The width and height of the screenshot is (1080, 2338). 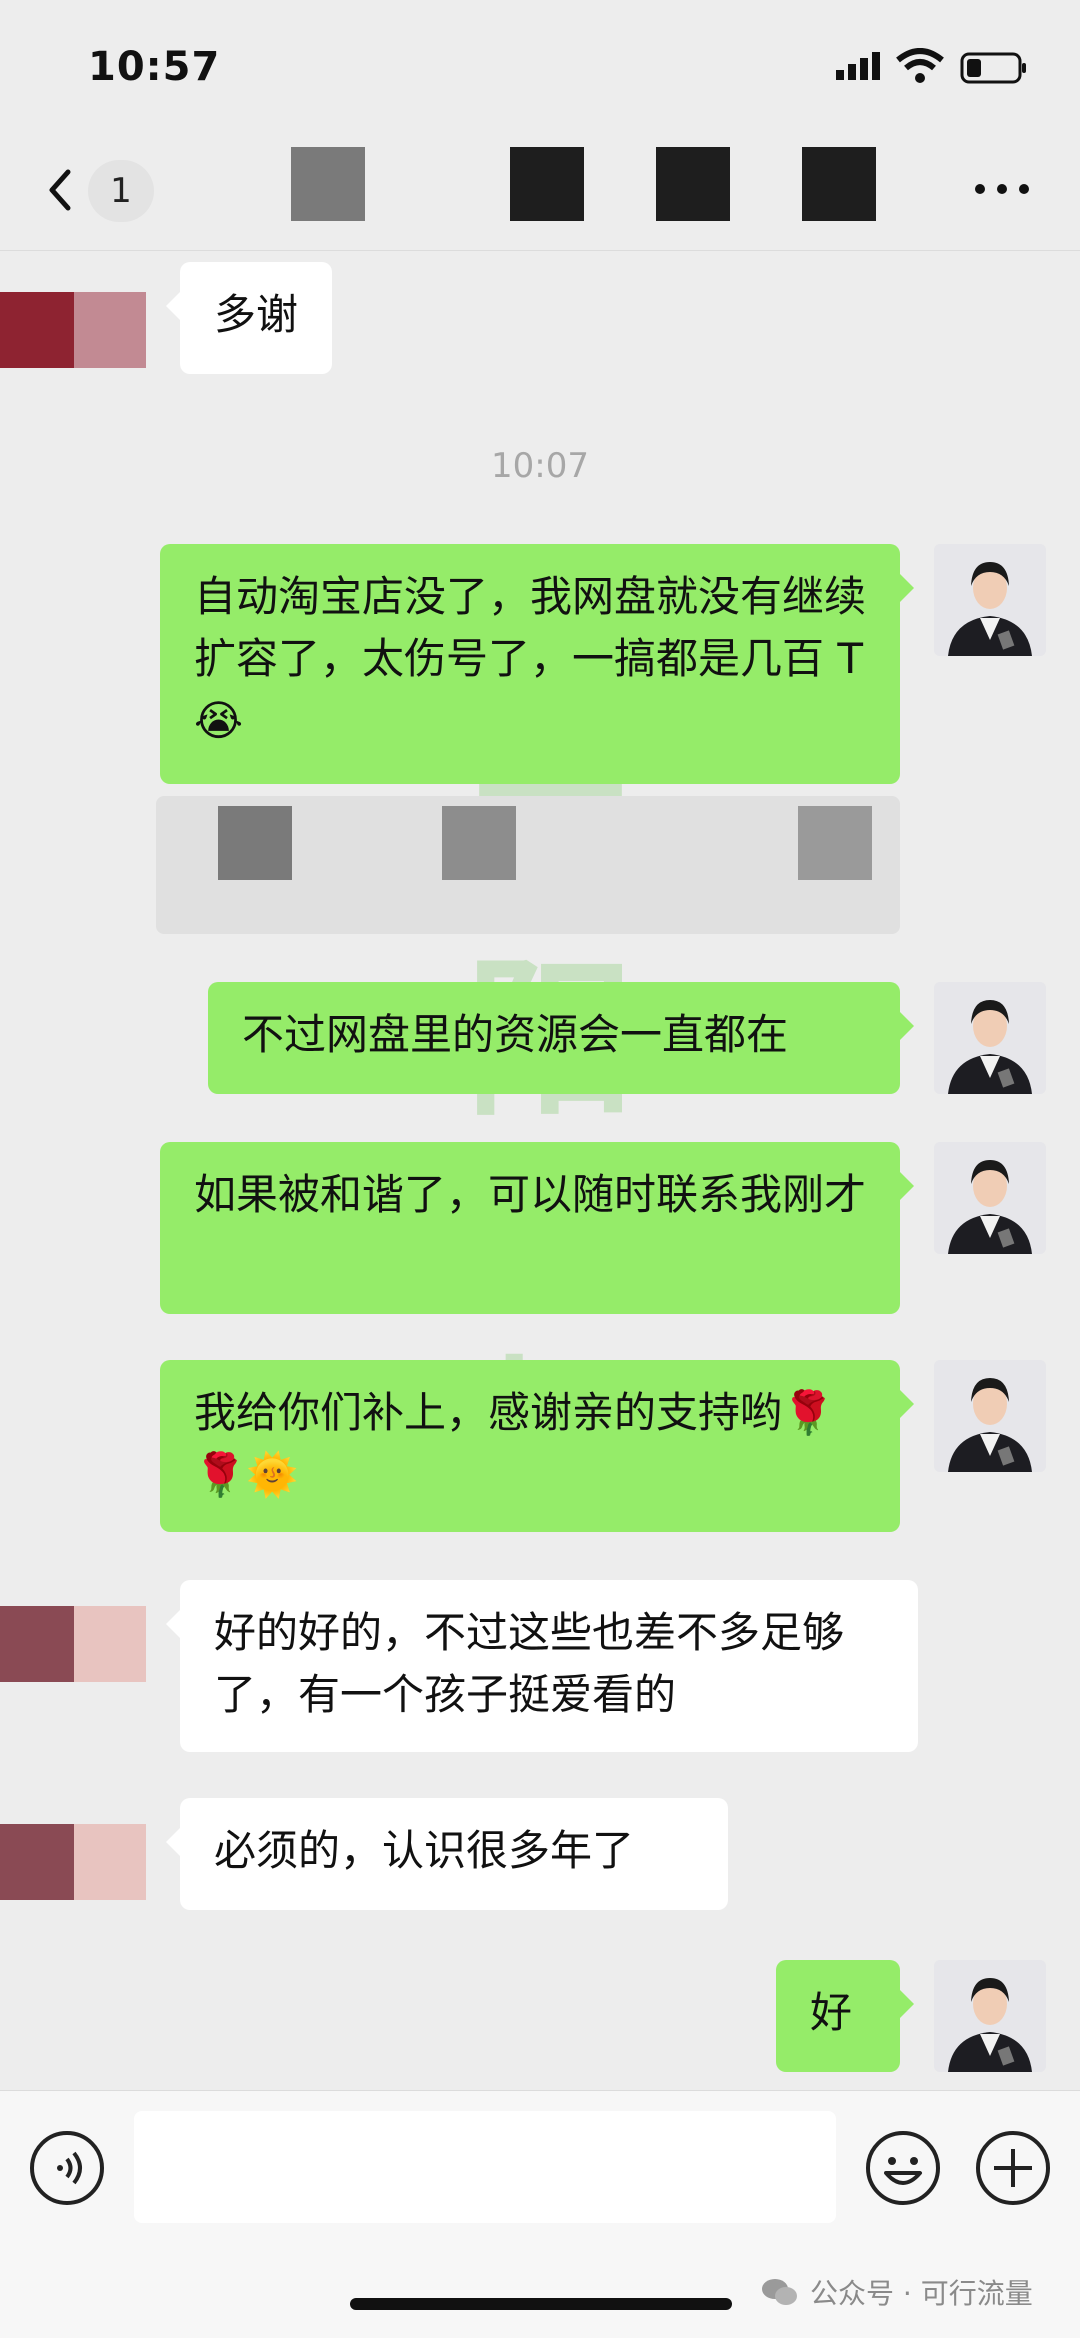 What do you see at coordinates (542, 1666) in the screenshot?
I see `message-bubble-incoming: 好的好的，不过这些也差不多足够了，有一个孩子挺爱看的` at bounding box center [542, 1666].